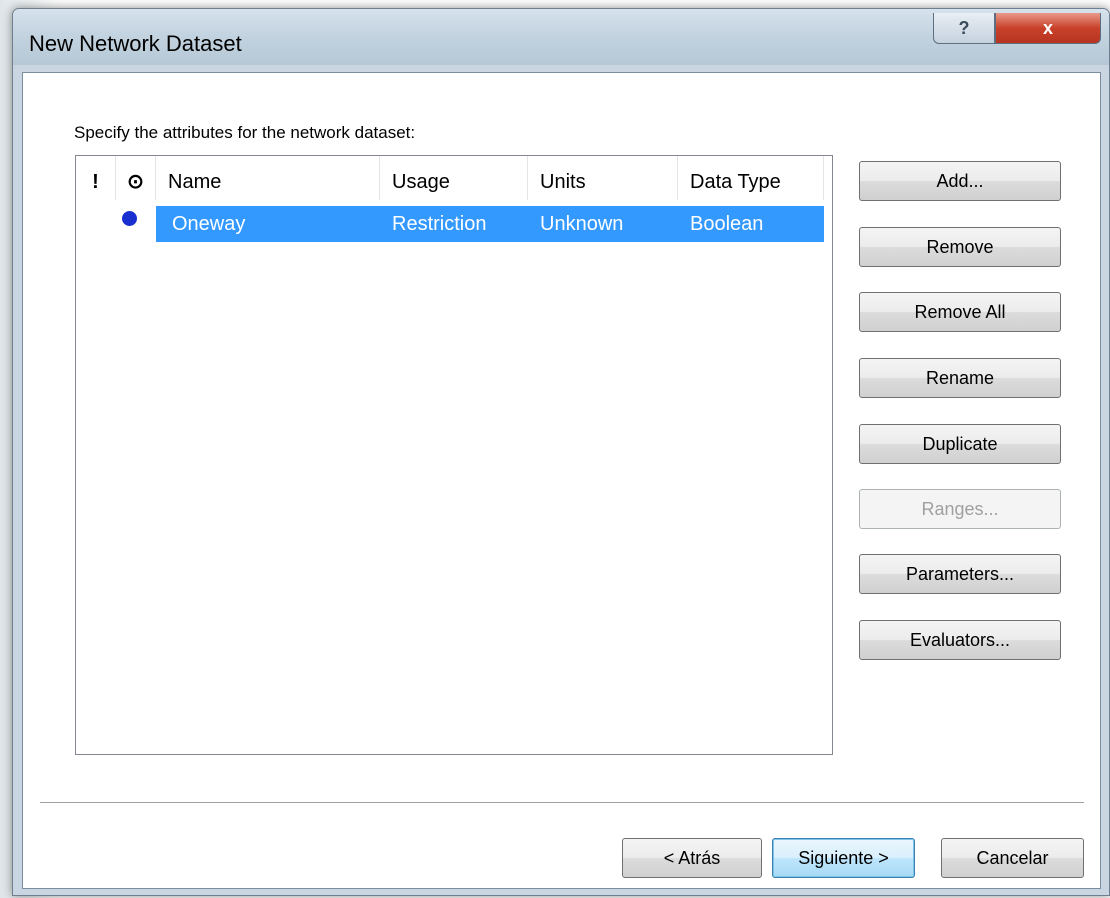 The image size is (1110, 898). What do you see at coordinates (582, 224) in the screenshot?
I see `cell-units: Unknown` at bounding box center [582, 224].